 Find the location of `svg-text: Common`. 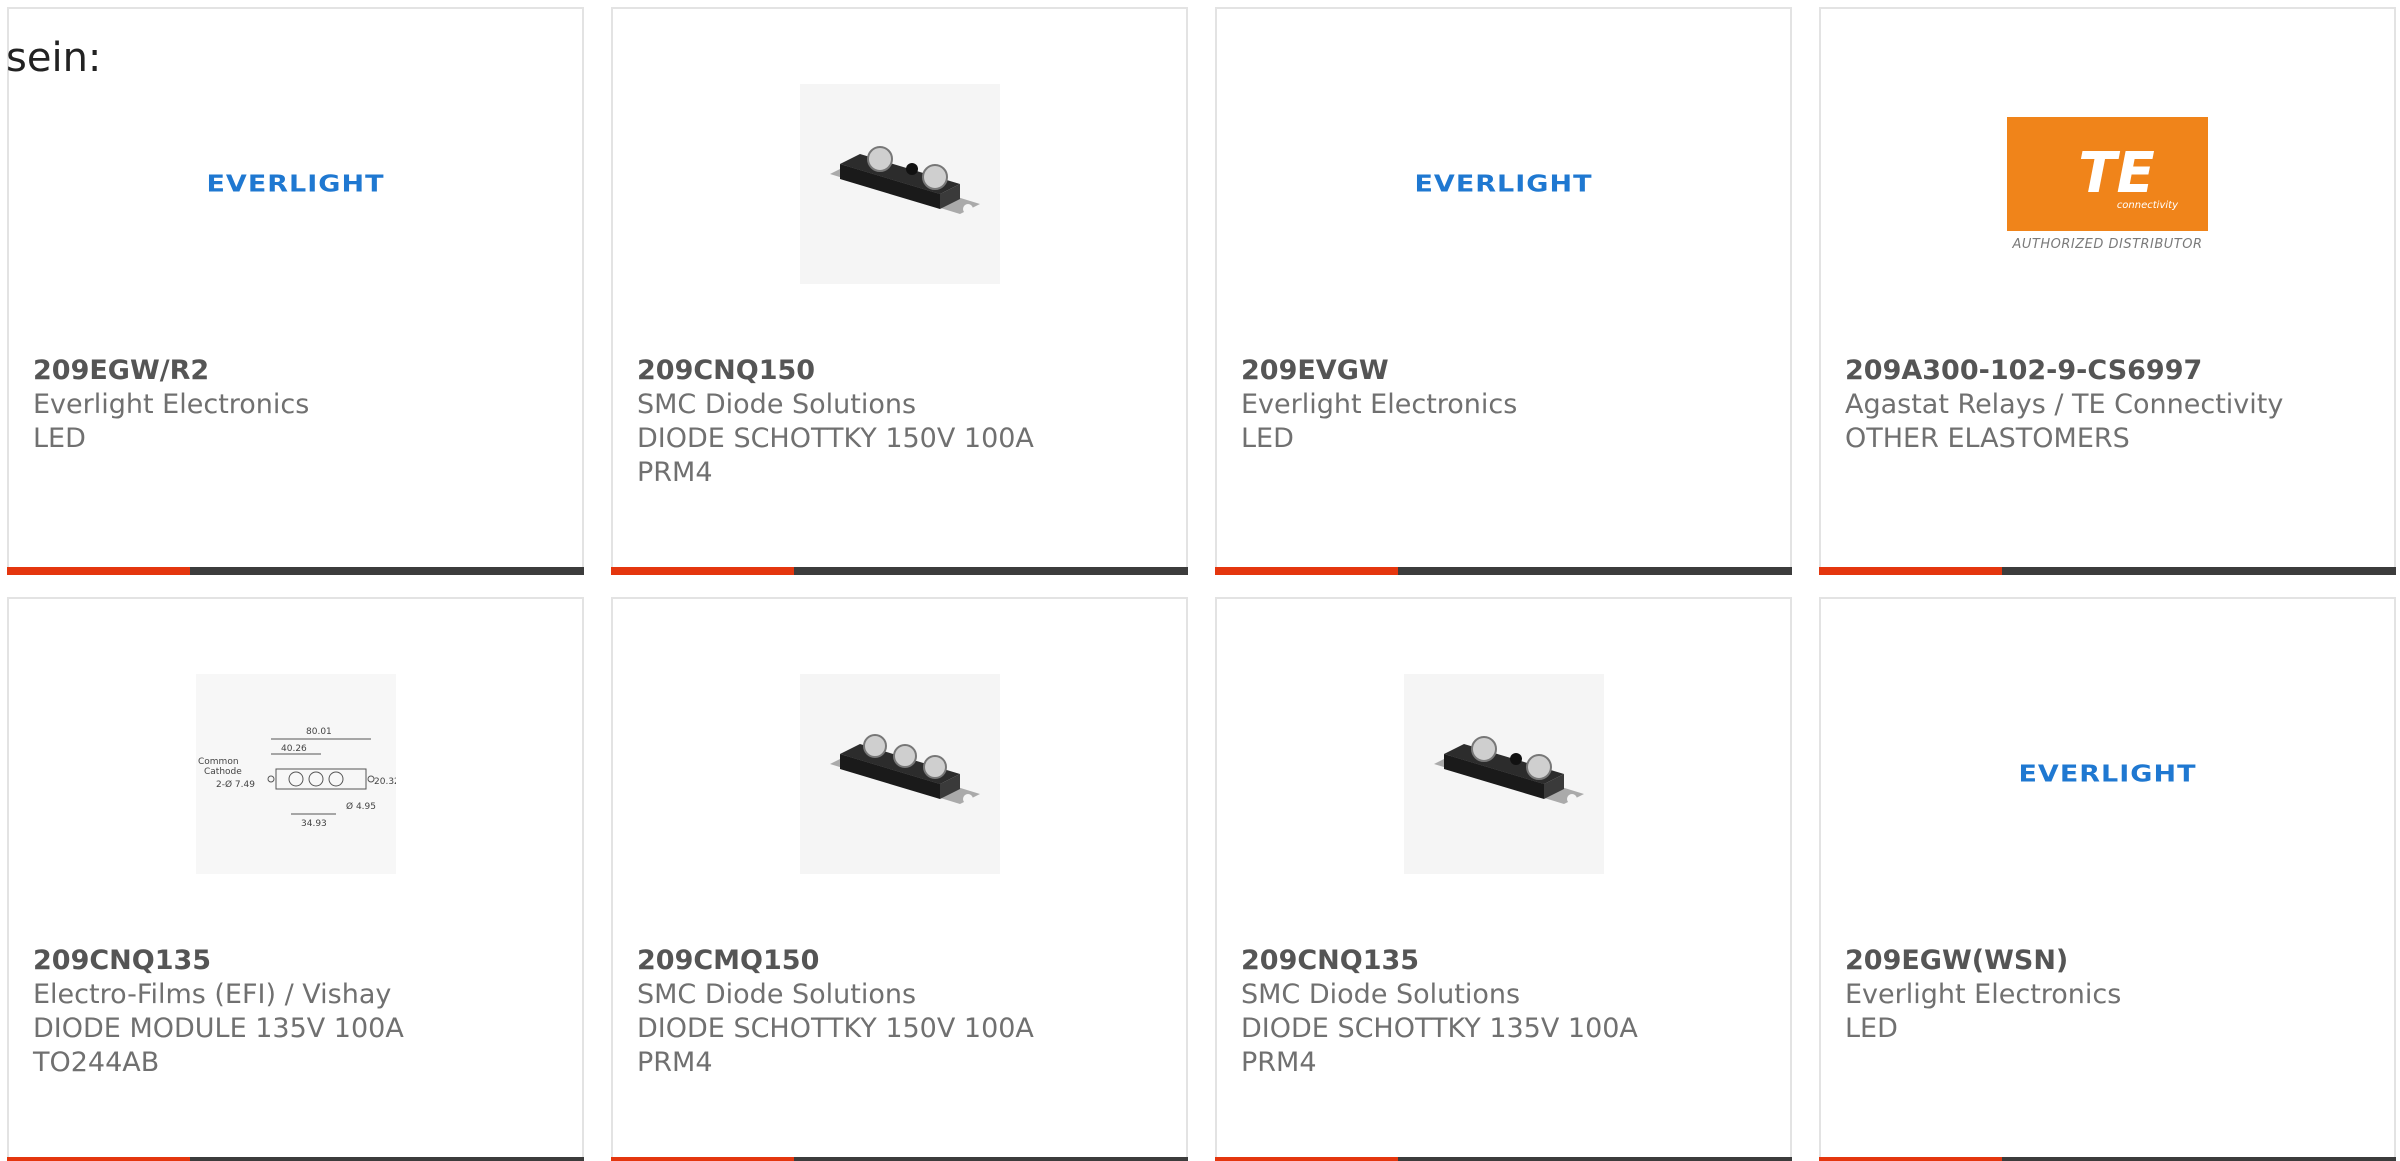

svg-text: Common is located at coordinates (218, 762).